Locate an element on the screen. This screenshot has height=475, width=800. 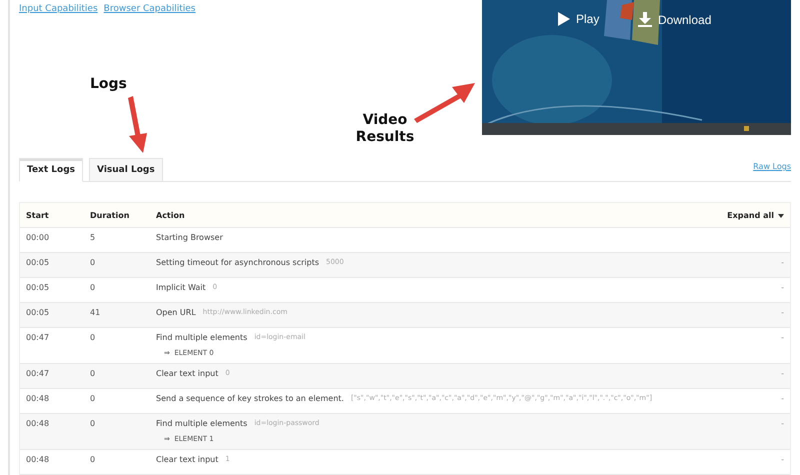
action-text: Starting Browser is located at coordinates (189, 237).